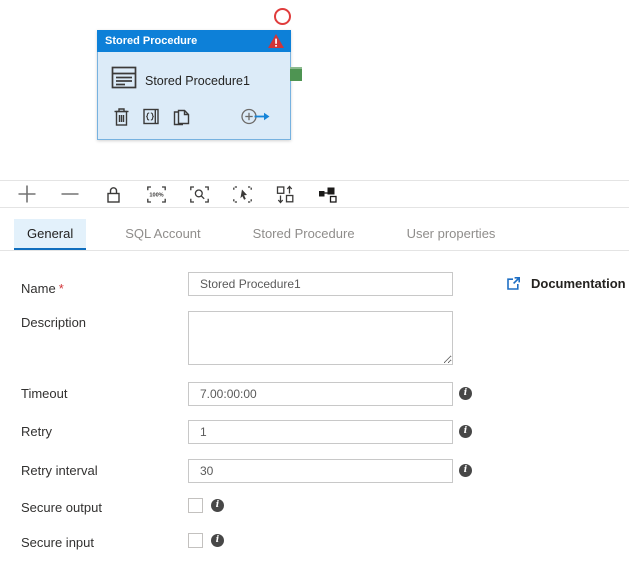  What do you see at coordinates (320, 394) in the screenshot?
I see `timeout-input` at bounding box center [320, 394].